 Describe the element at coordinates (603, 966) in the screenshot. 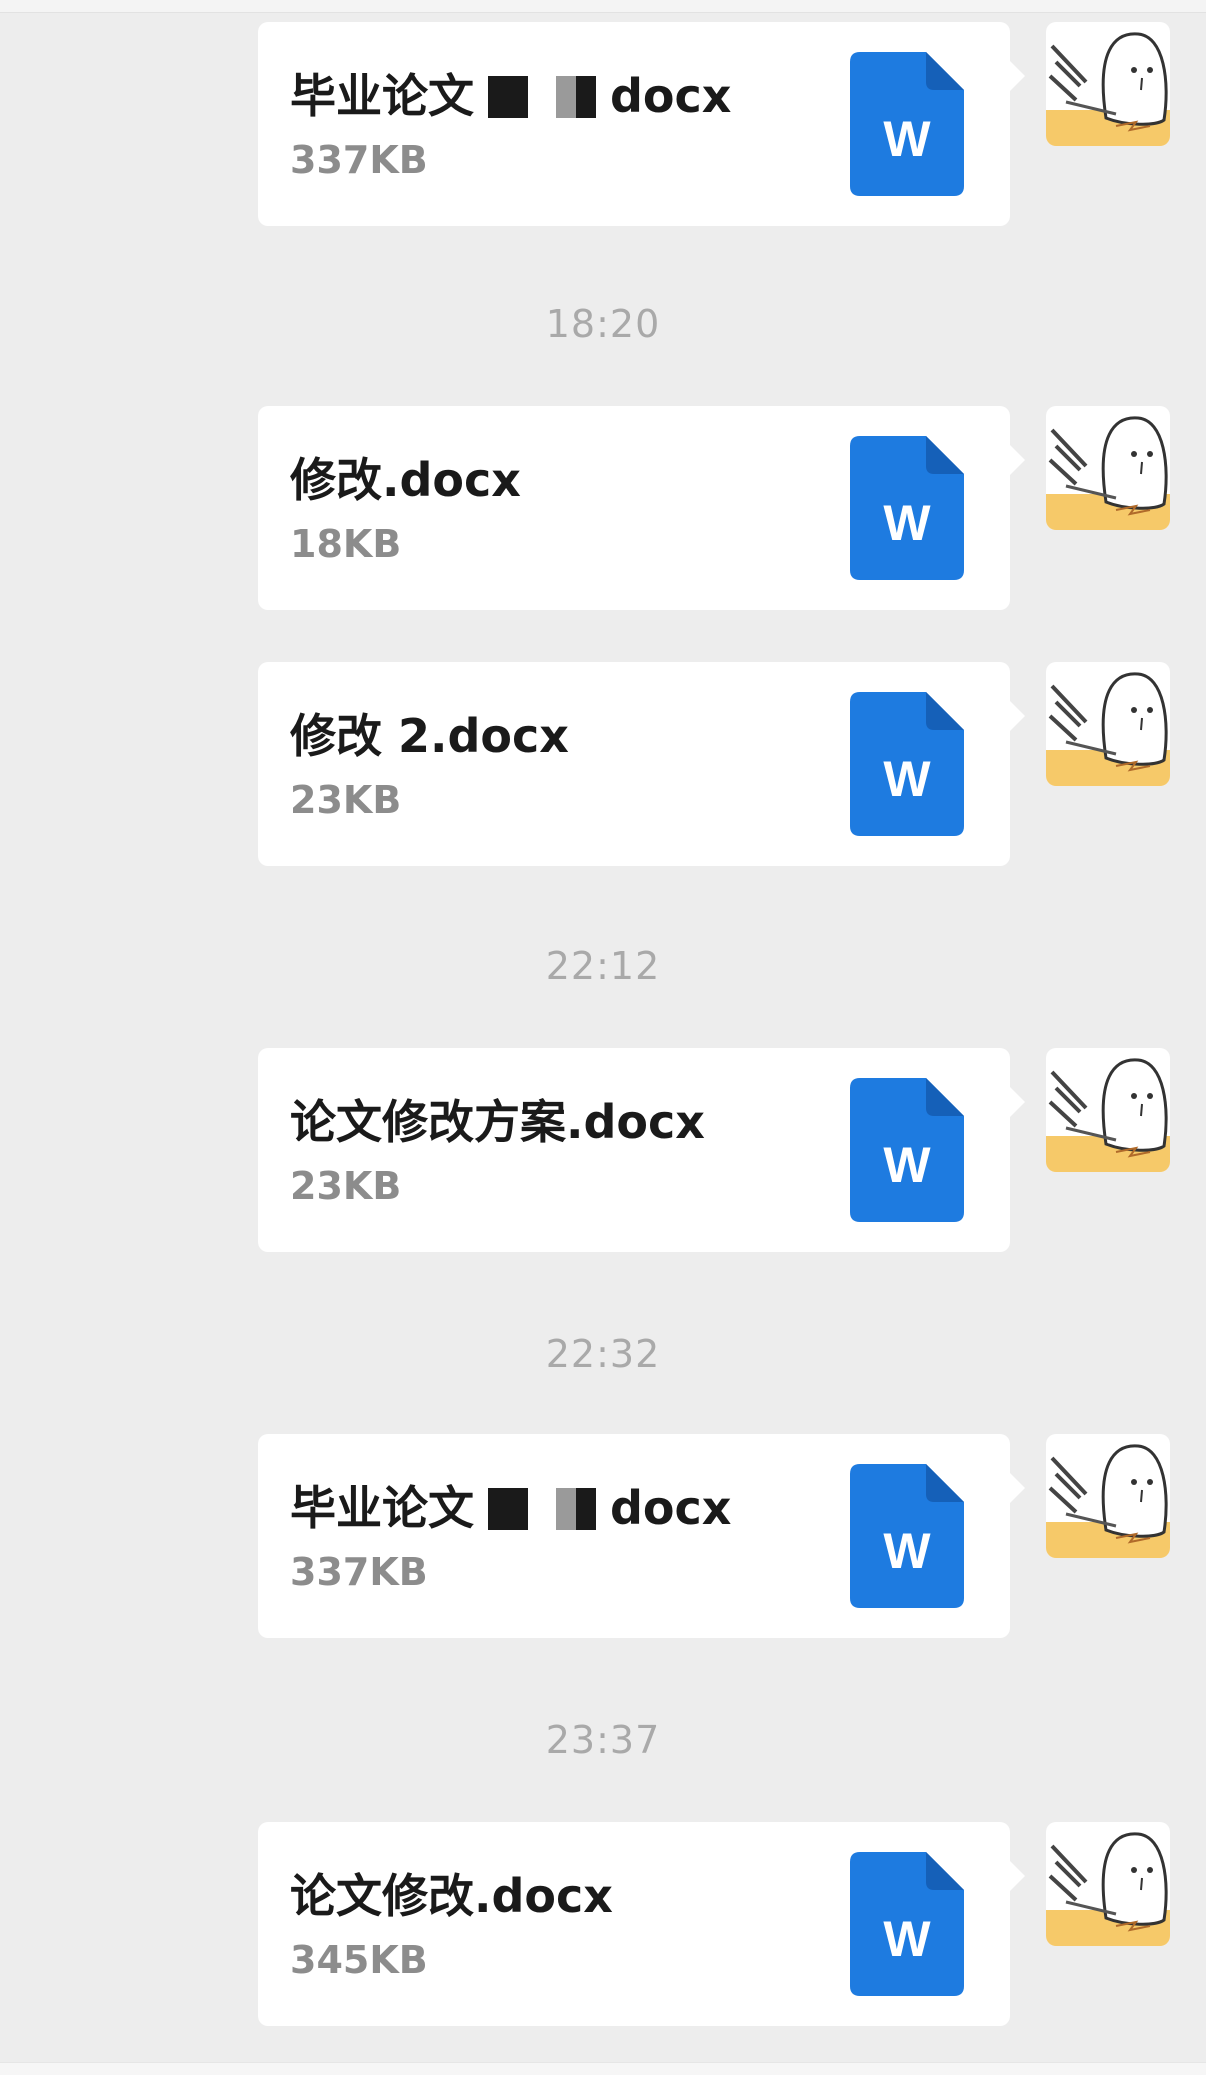

I see `timestamp: 22:12` at that location.